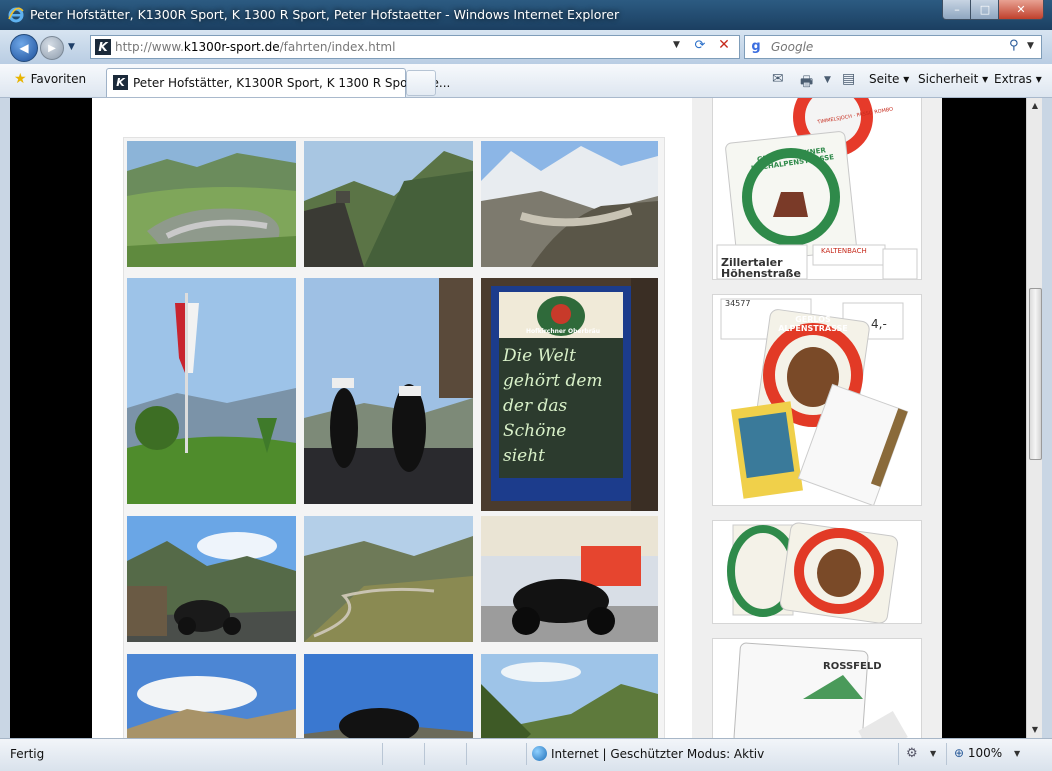  I want to click on back-button: ◀, so click(24, 48).